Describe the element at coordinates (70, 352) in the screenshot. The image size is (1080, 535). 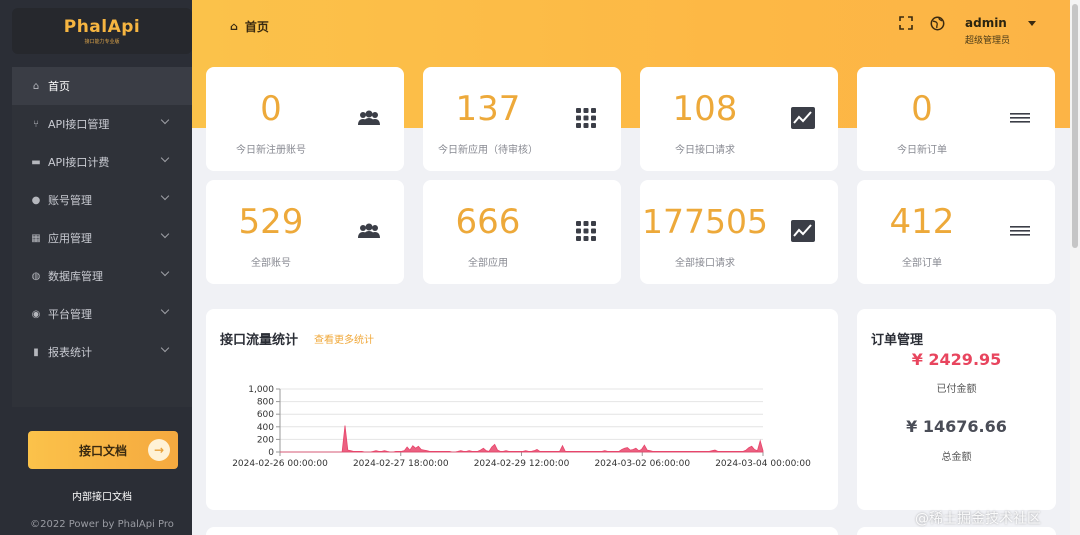
I see `sidebar-item-label: 报表统计` at that location.